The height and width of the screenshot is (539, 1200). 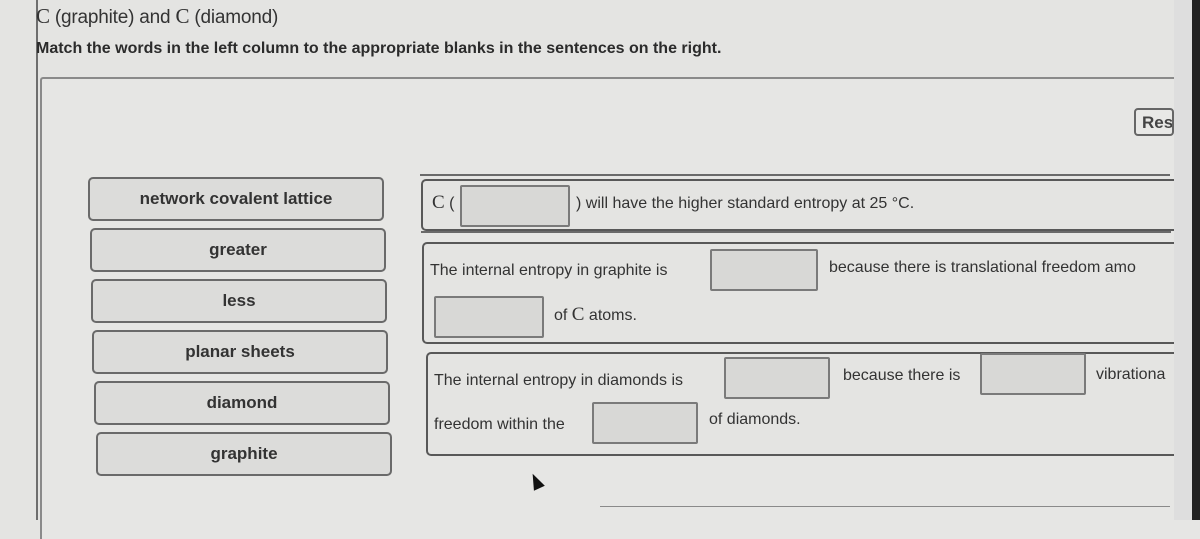 I want to click on paren: (, so click(x=449, y=203).